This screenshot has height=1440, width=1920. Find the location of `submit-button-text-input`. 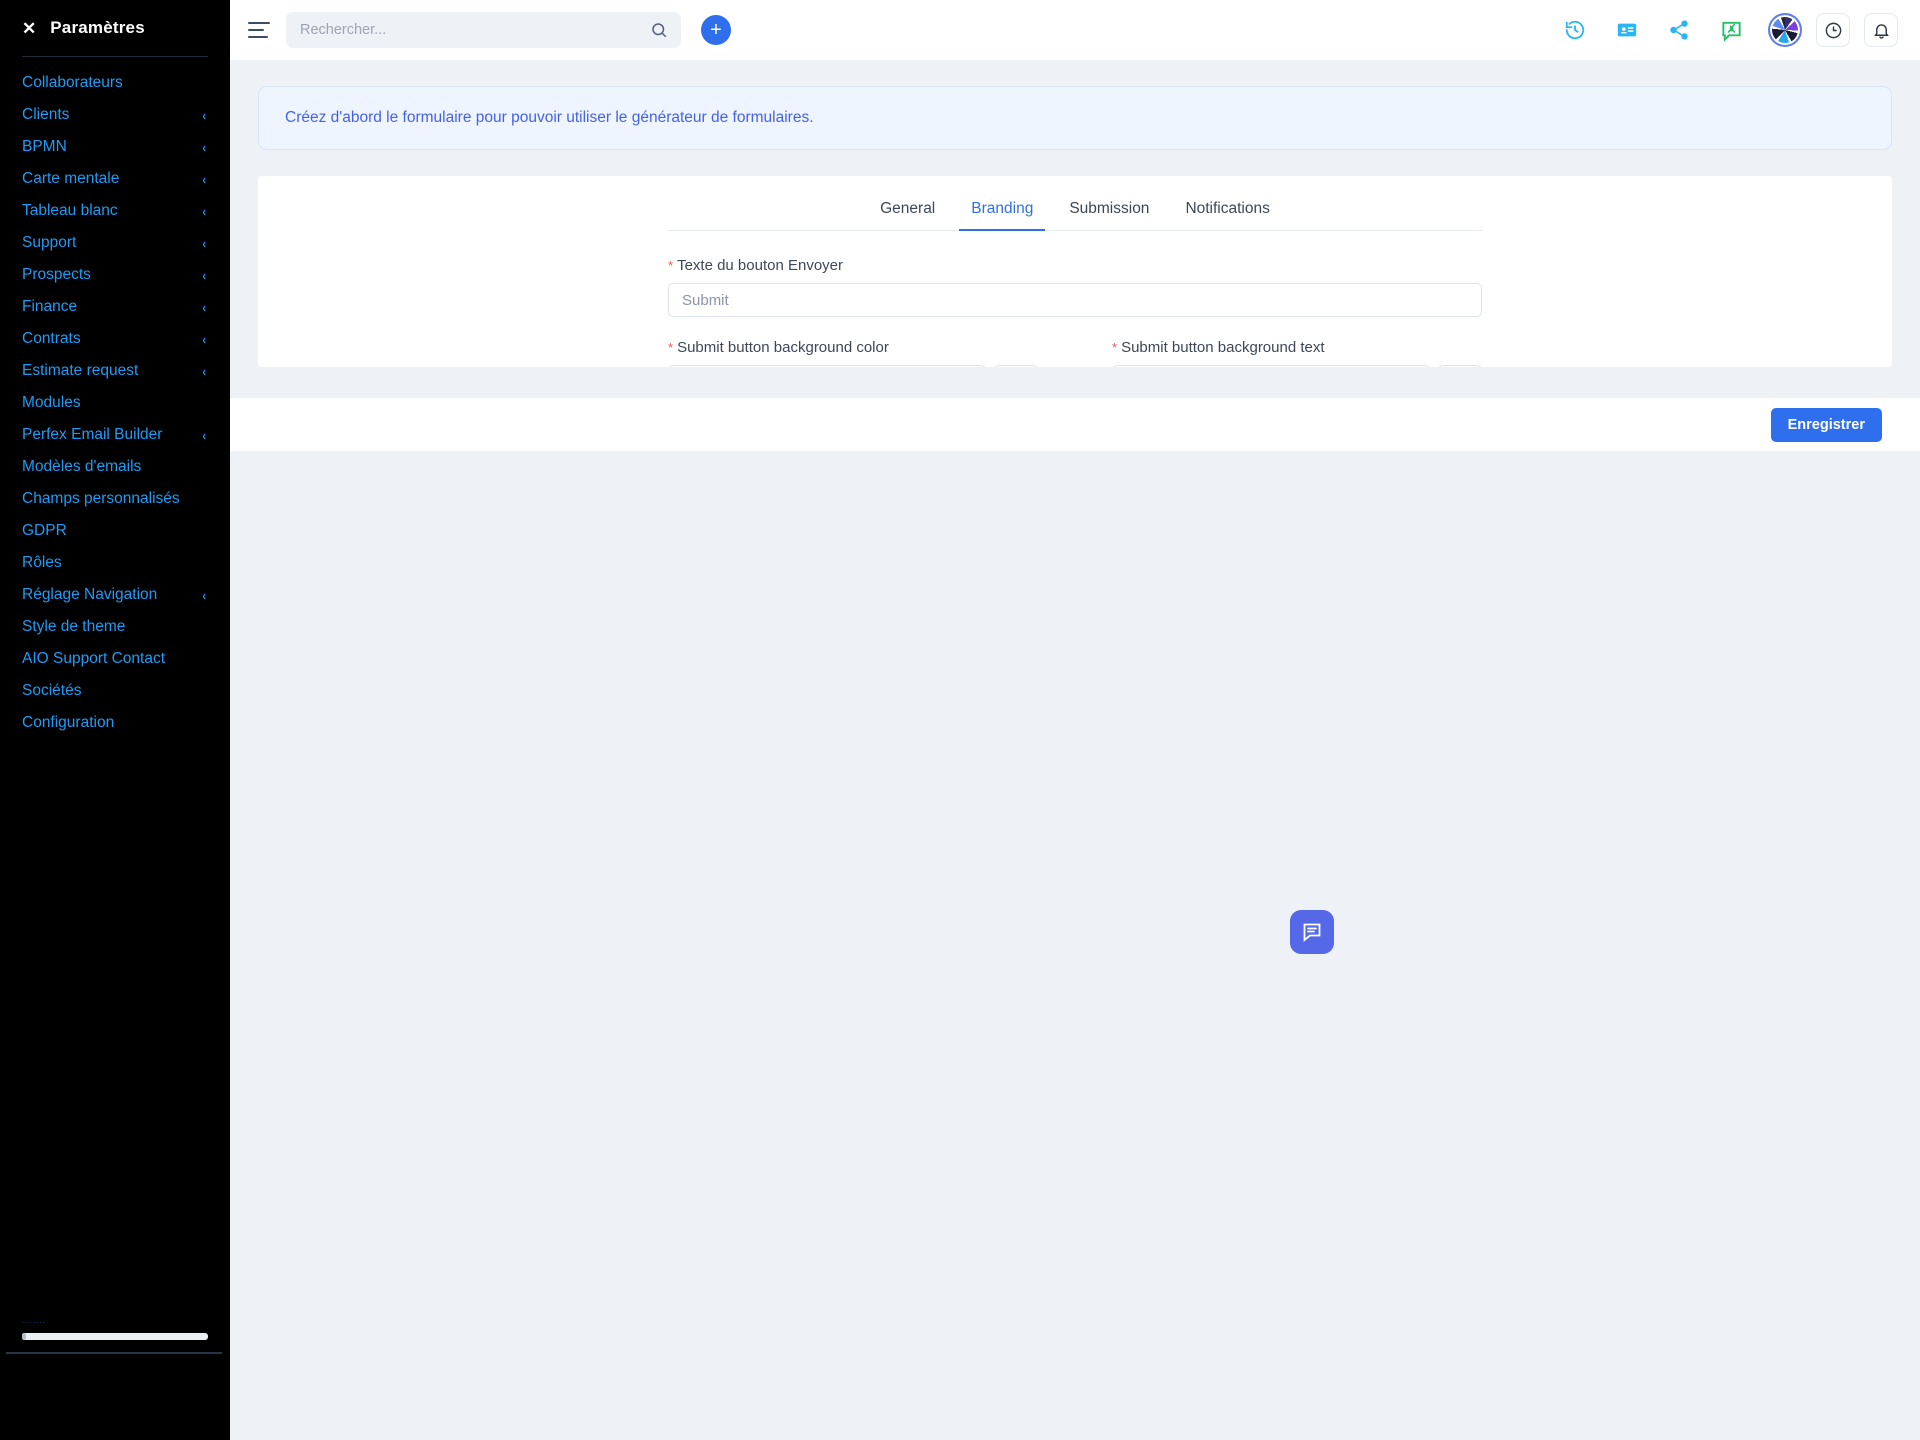

submit-button-text-input is located at coordinates (1075, 300).